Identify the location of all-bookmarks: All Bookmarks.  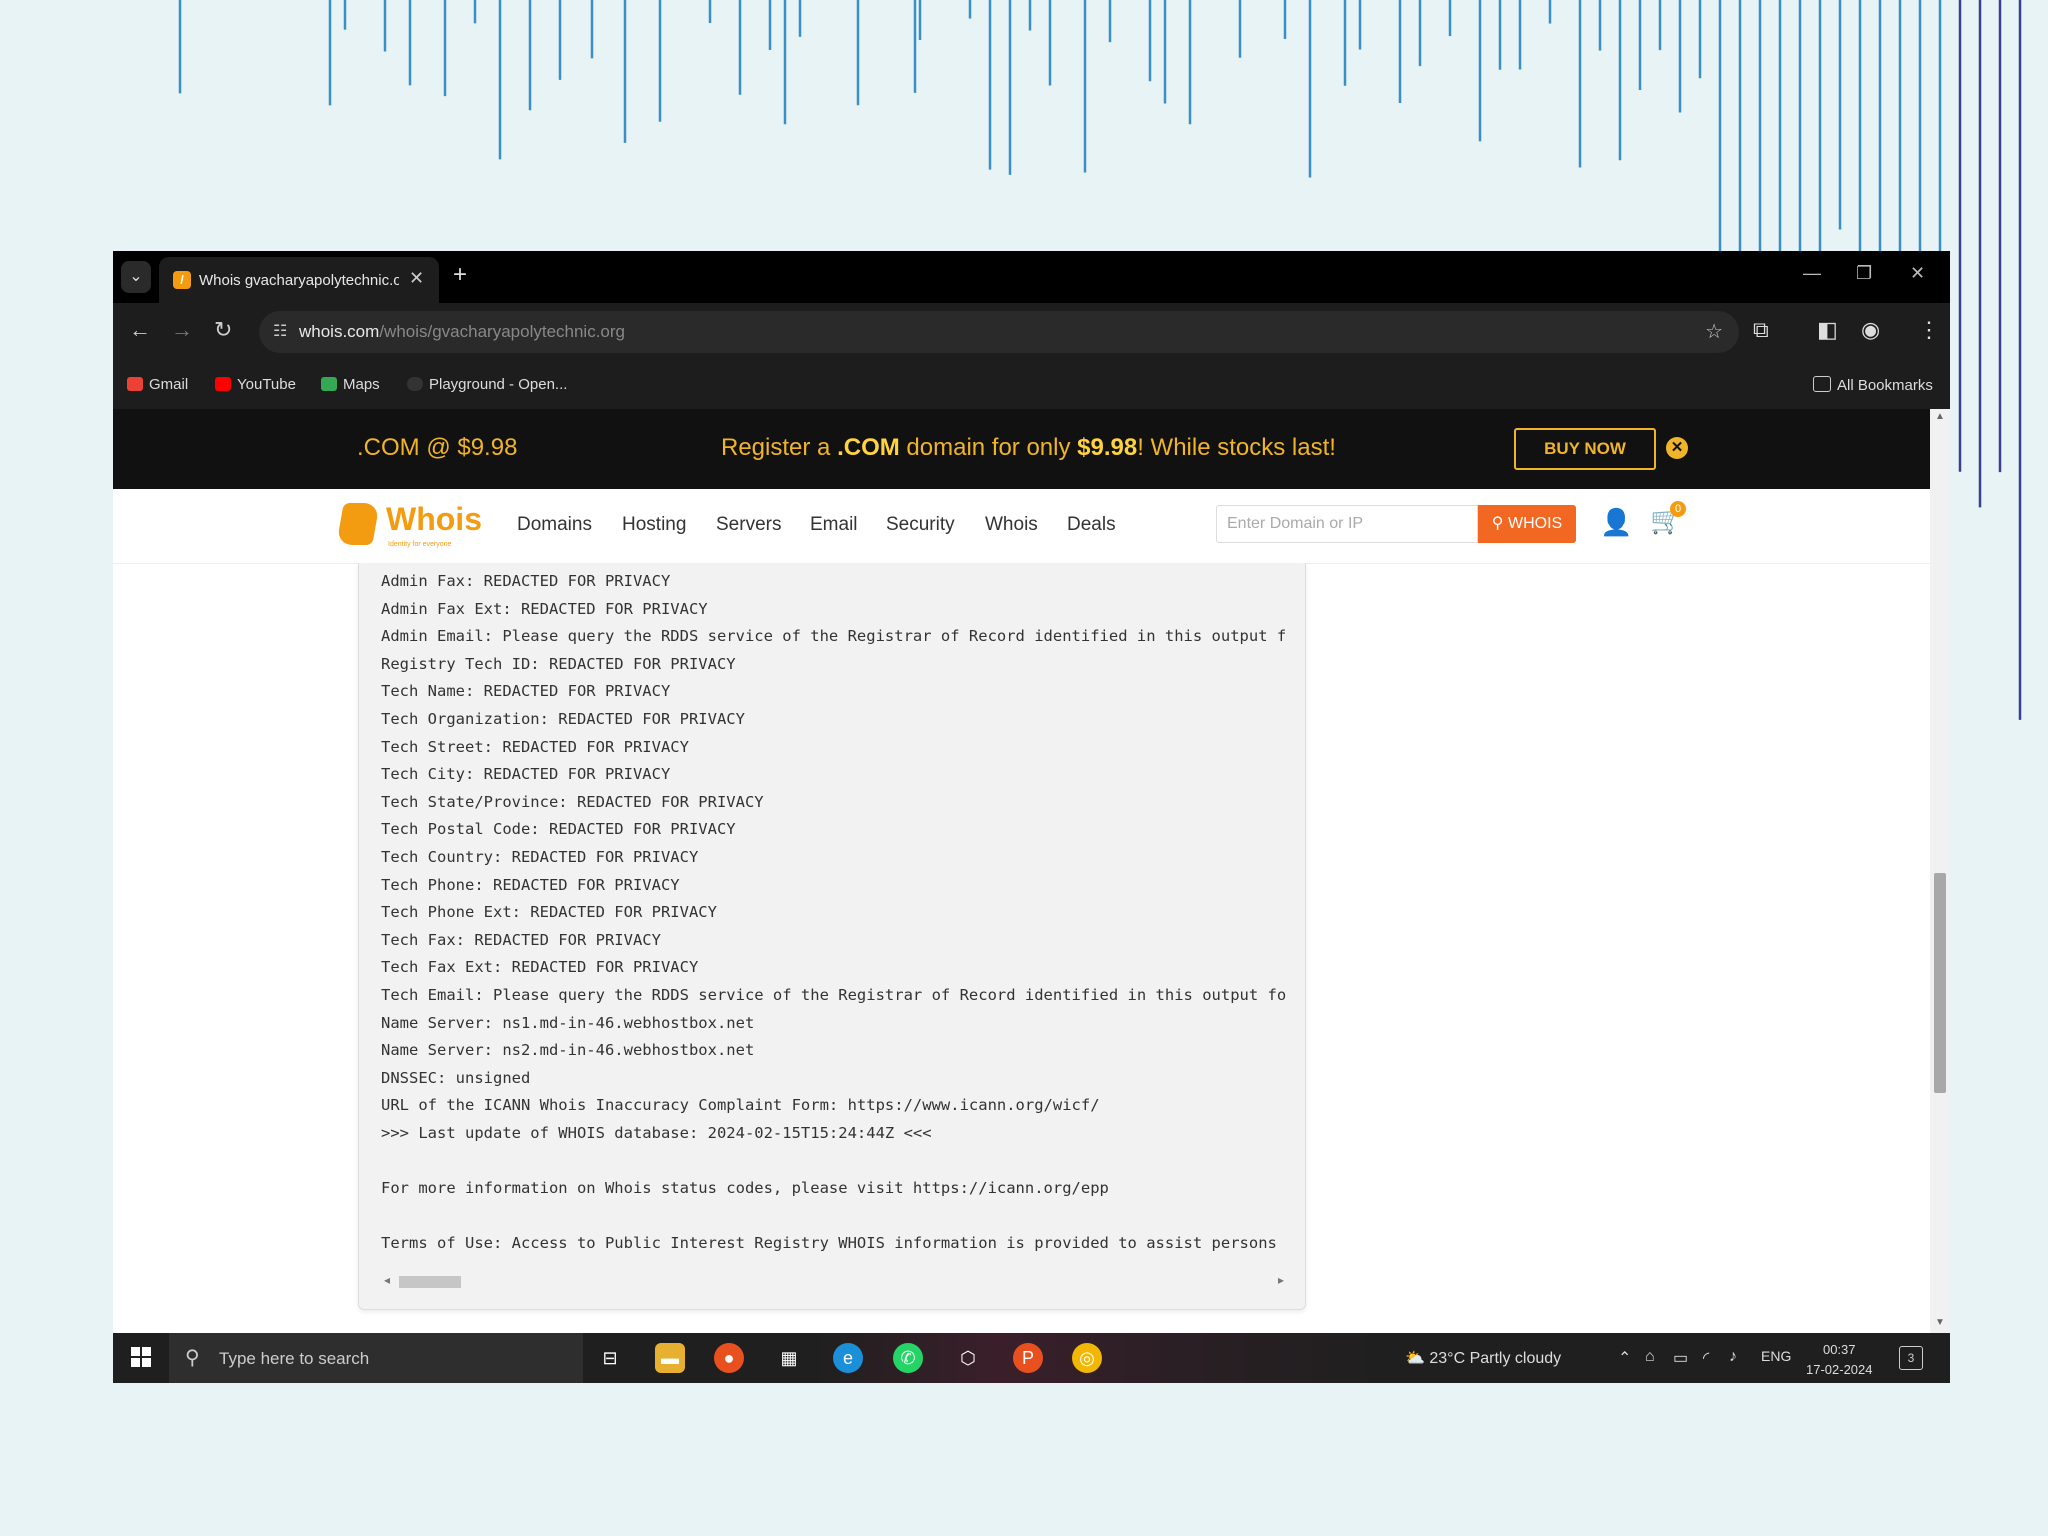
(1873, 385).